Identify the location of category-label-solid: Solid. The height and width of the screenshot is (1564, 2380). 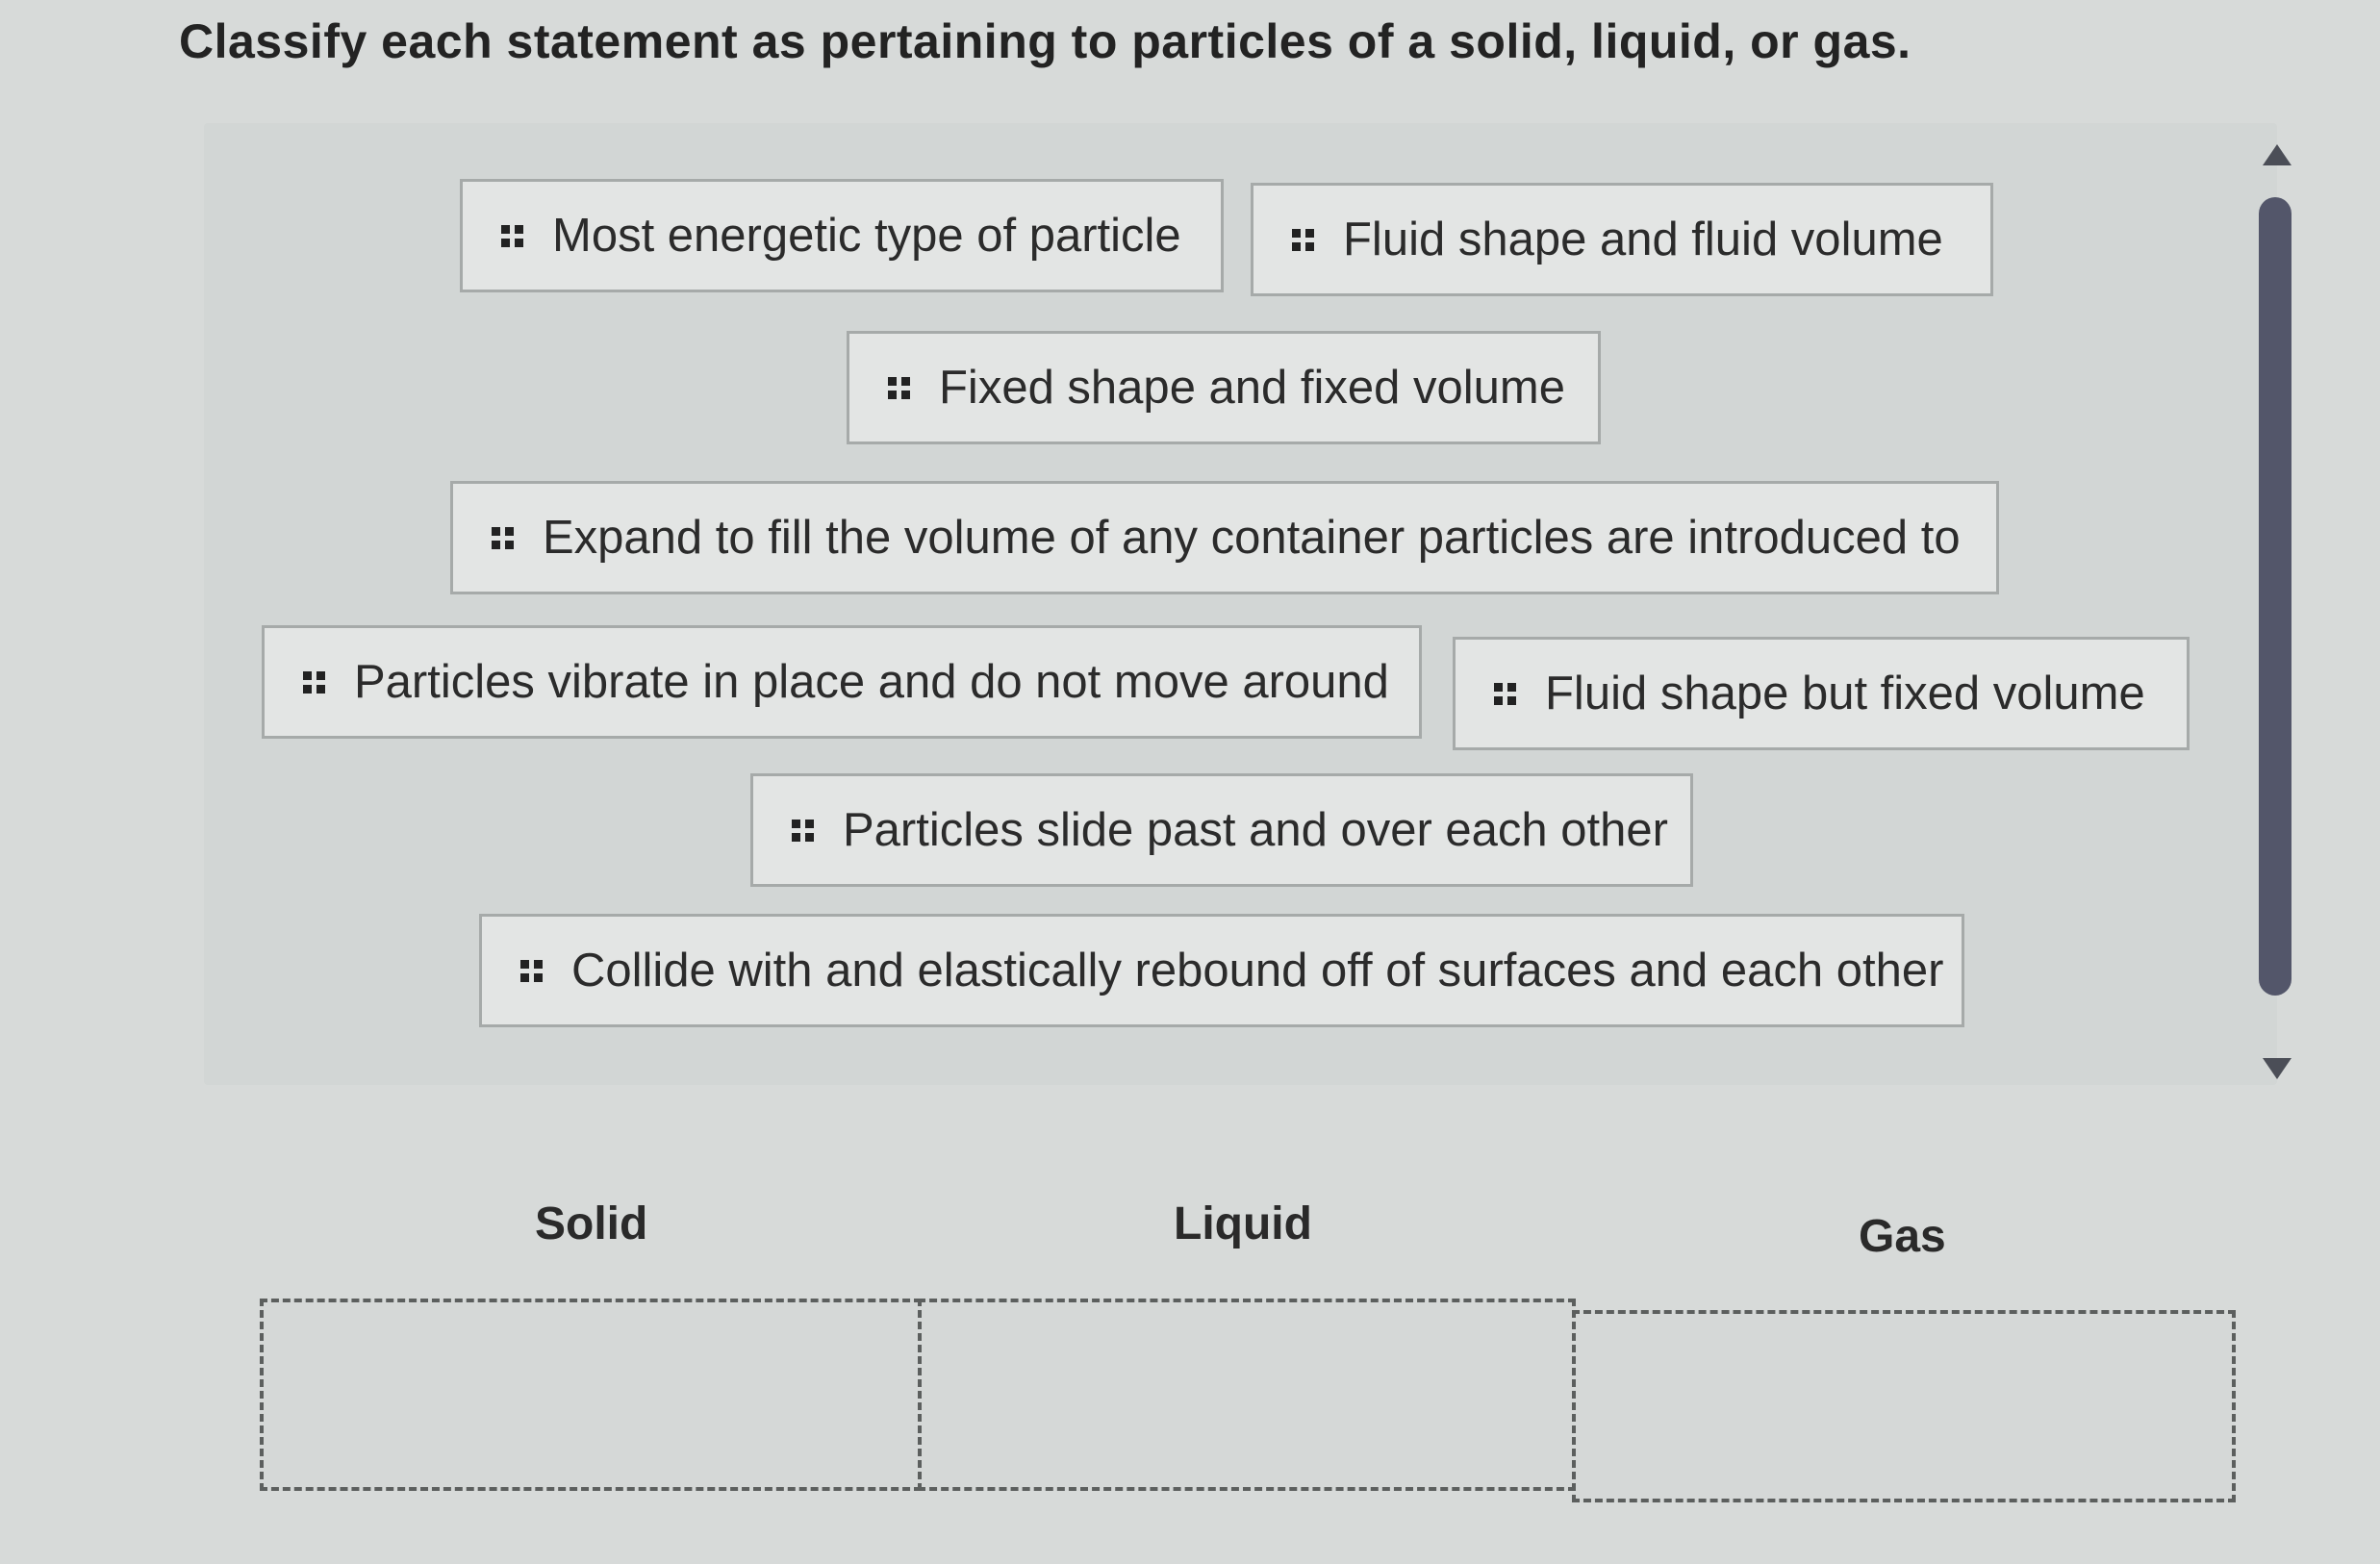
(591, 1223).